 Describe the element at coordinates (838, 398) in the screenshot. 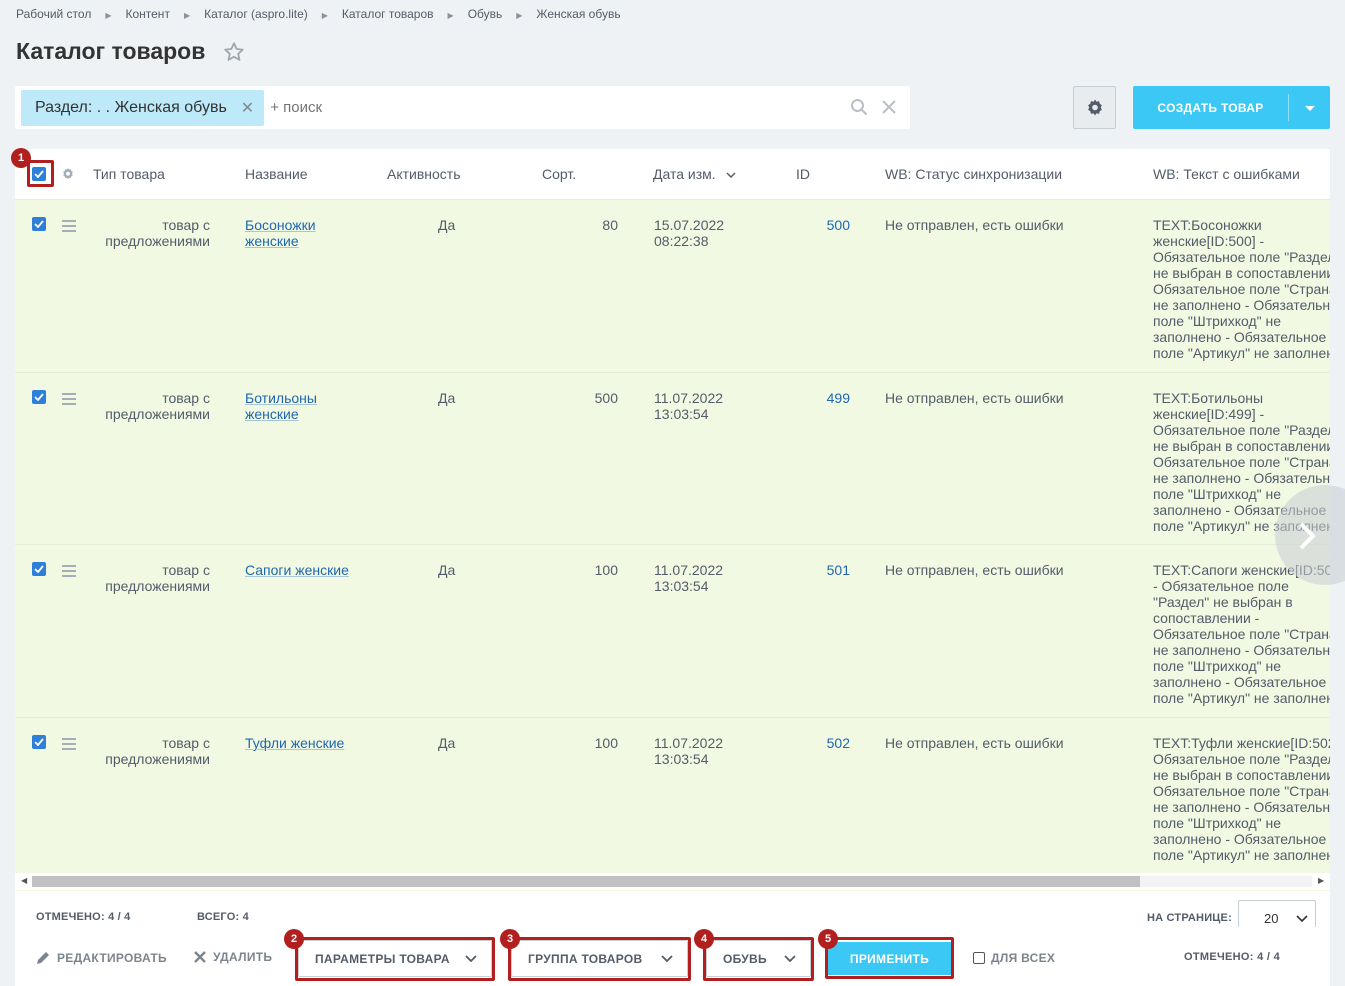

I see `product-id-link: 499` at that location.